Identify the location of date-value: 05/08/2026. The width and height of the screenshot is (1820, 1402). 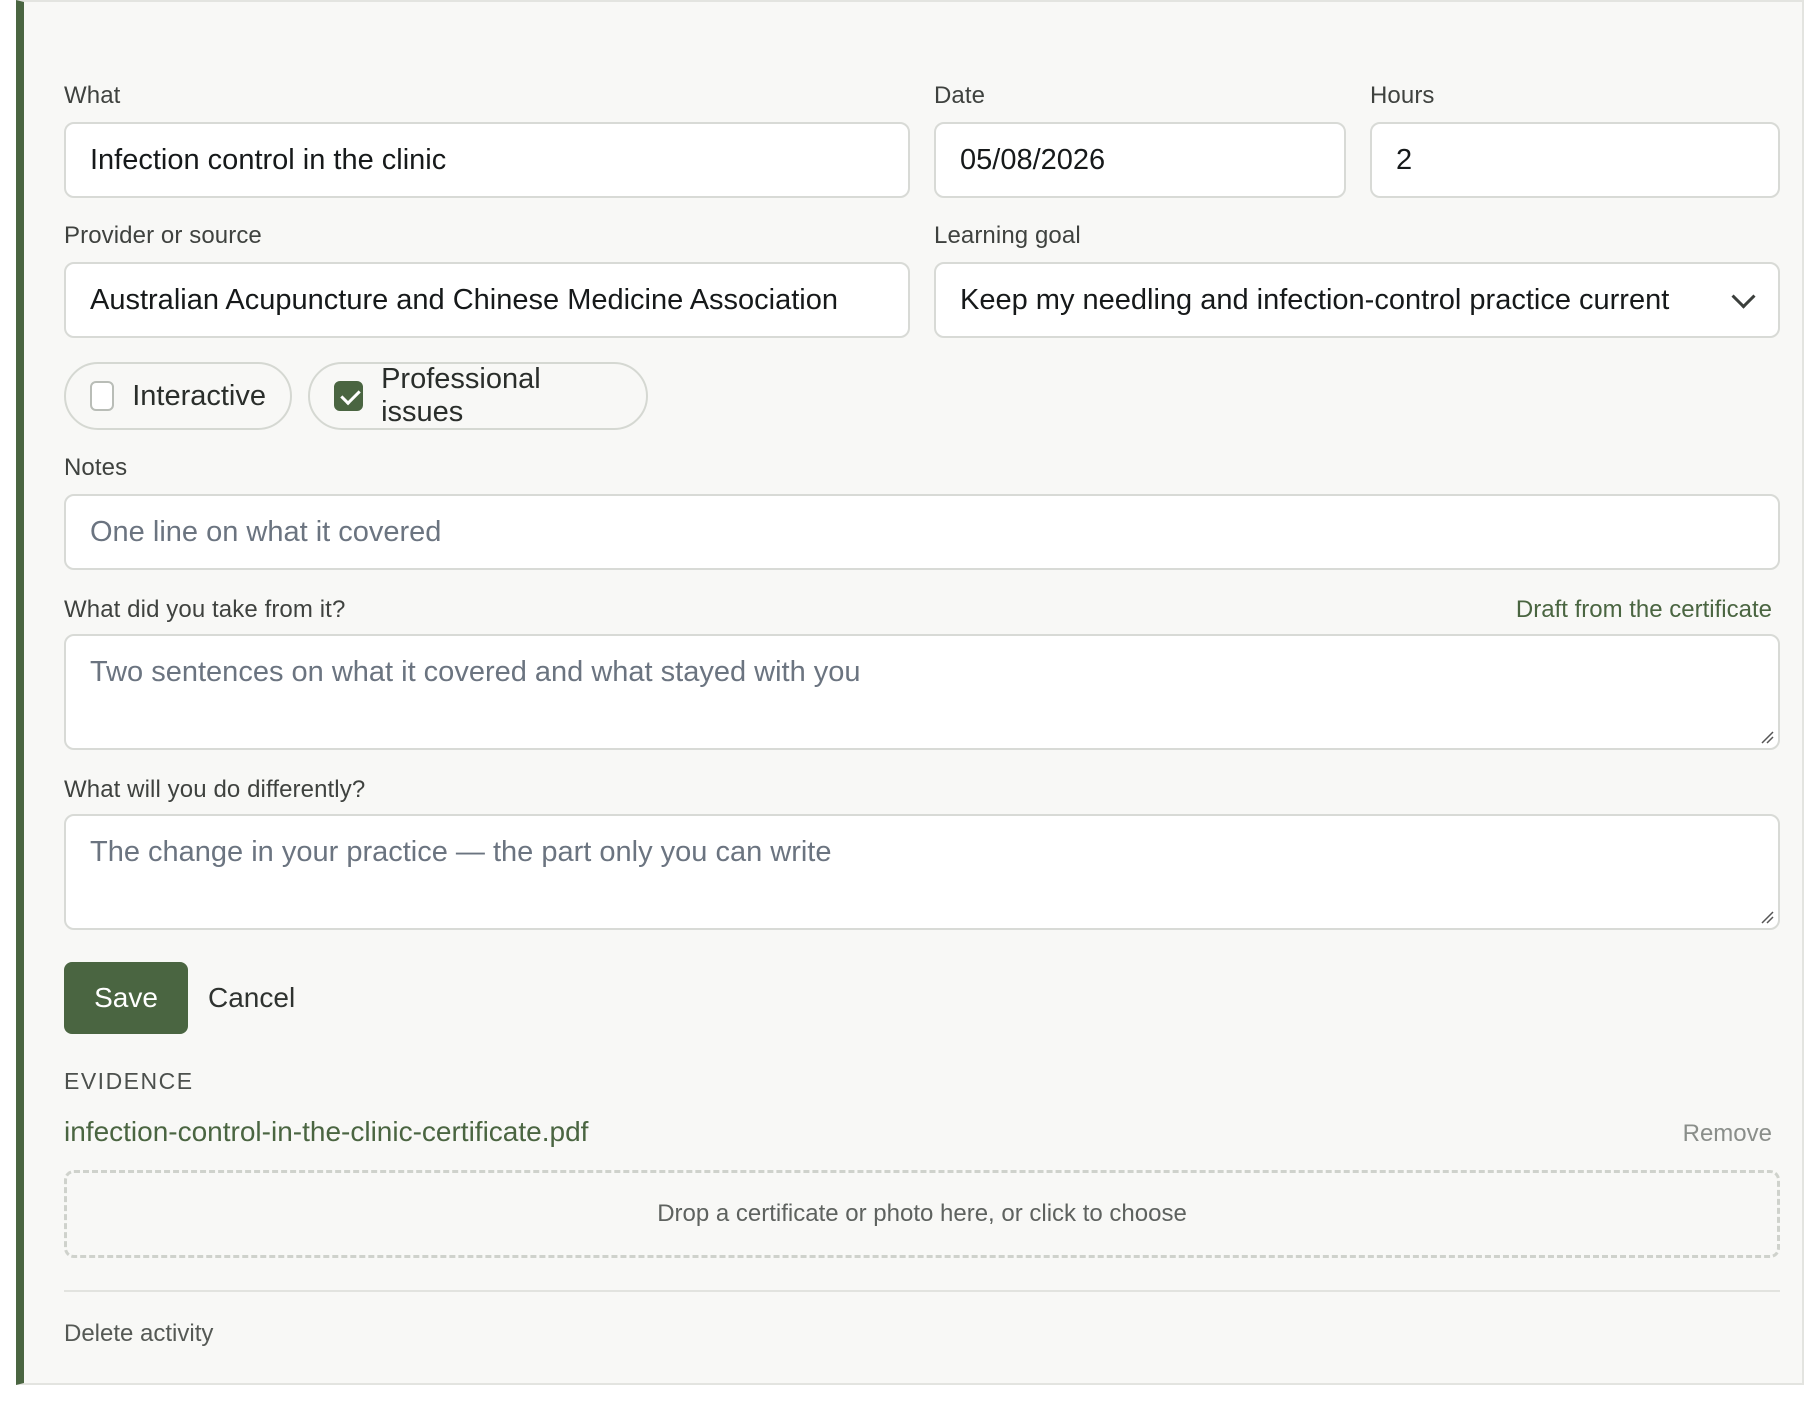
(1033, 159).